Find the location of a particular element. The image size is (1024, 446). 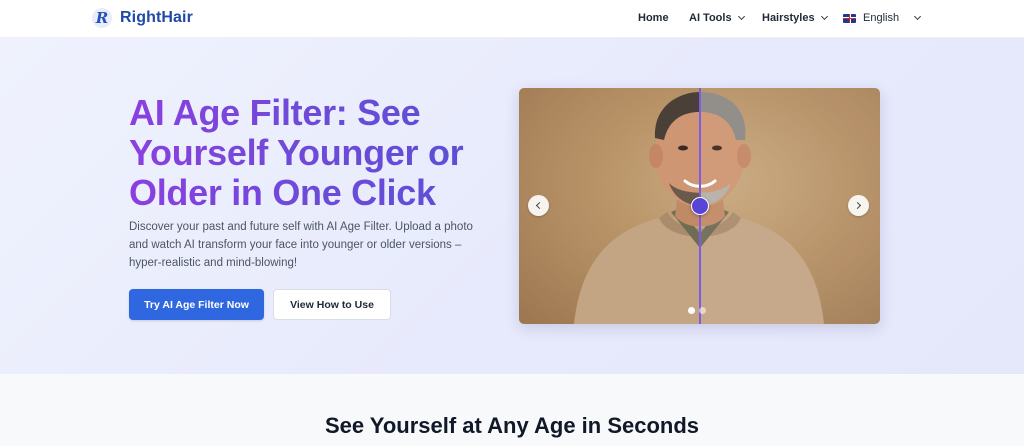

nav-hairstyles-dropdown: Hairstyles is located at coordinates (795, 18).